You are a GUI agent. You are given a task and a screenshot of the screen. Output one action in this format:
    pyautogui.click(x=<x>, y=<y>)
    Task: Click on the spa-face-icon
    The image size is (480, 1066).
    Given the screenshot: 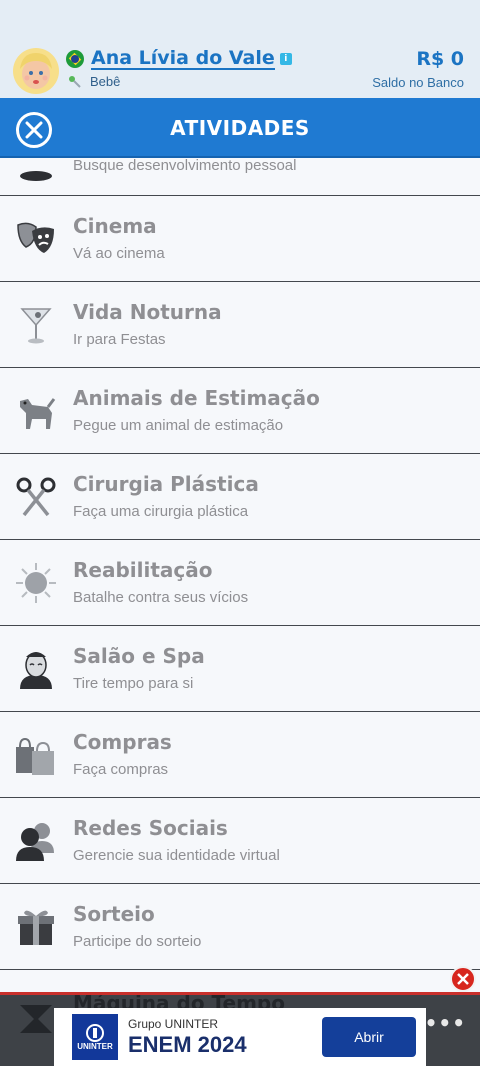 What is the action you would take?
    pyautogui.click(x=36, y=670)
    